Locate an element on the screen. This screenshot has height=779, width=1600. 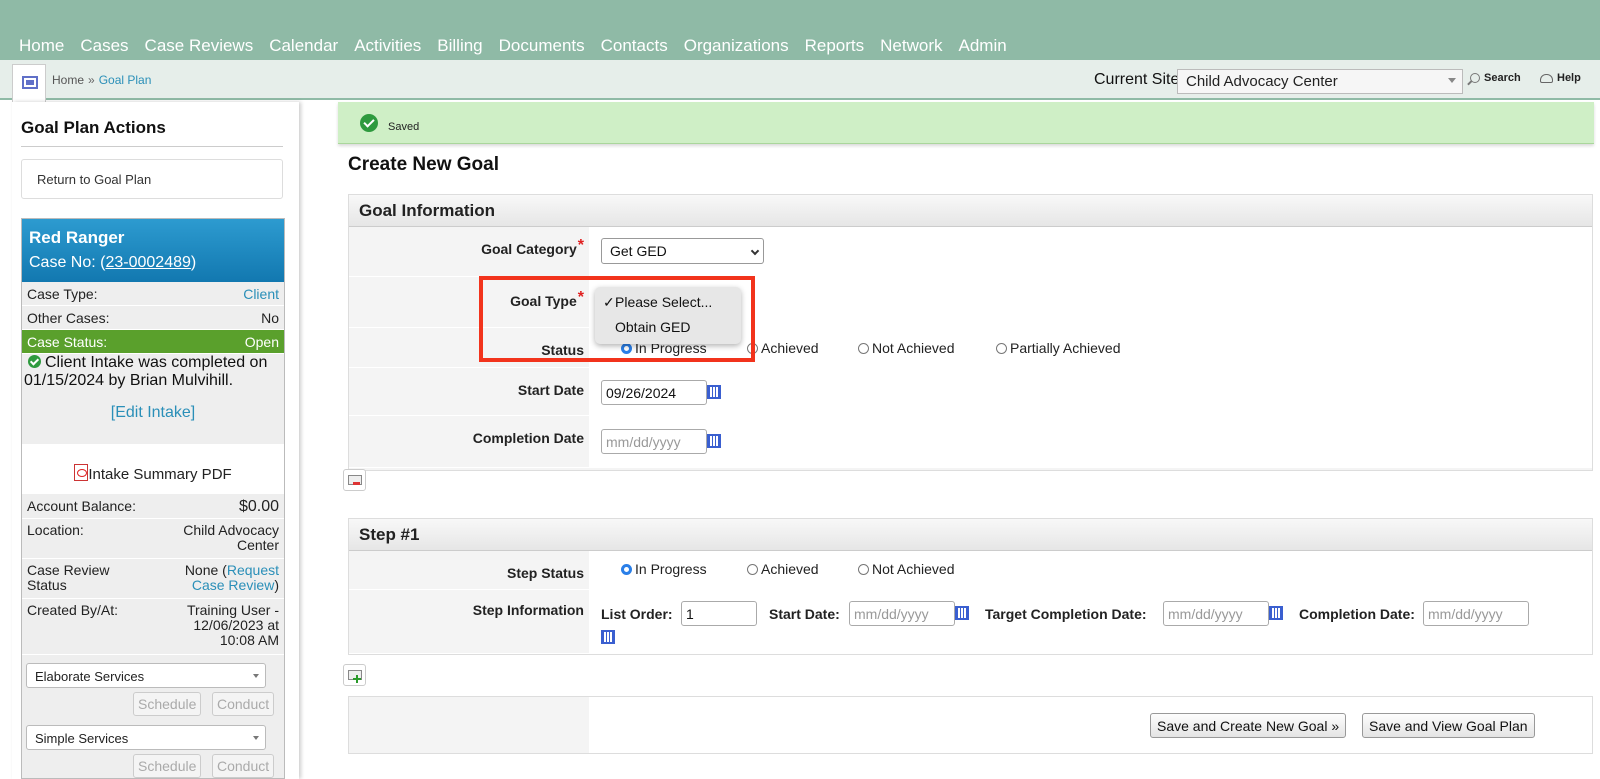
elaborate-services-select: Elaborate Services is located at coordinates (146, 675).